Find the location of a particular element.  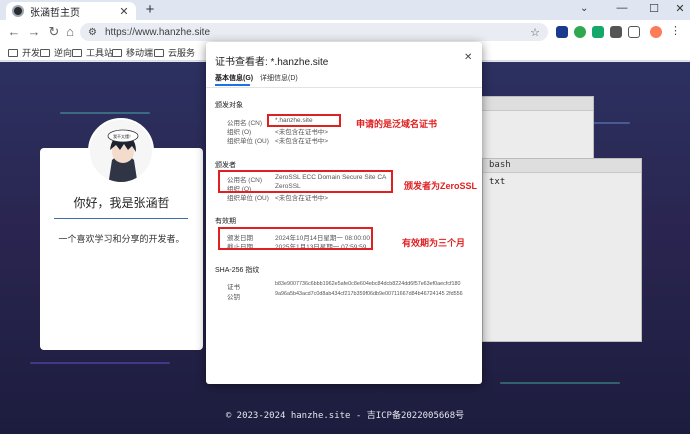

tab-title: 张涵哲主页 is located at coordinates (55, 13).